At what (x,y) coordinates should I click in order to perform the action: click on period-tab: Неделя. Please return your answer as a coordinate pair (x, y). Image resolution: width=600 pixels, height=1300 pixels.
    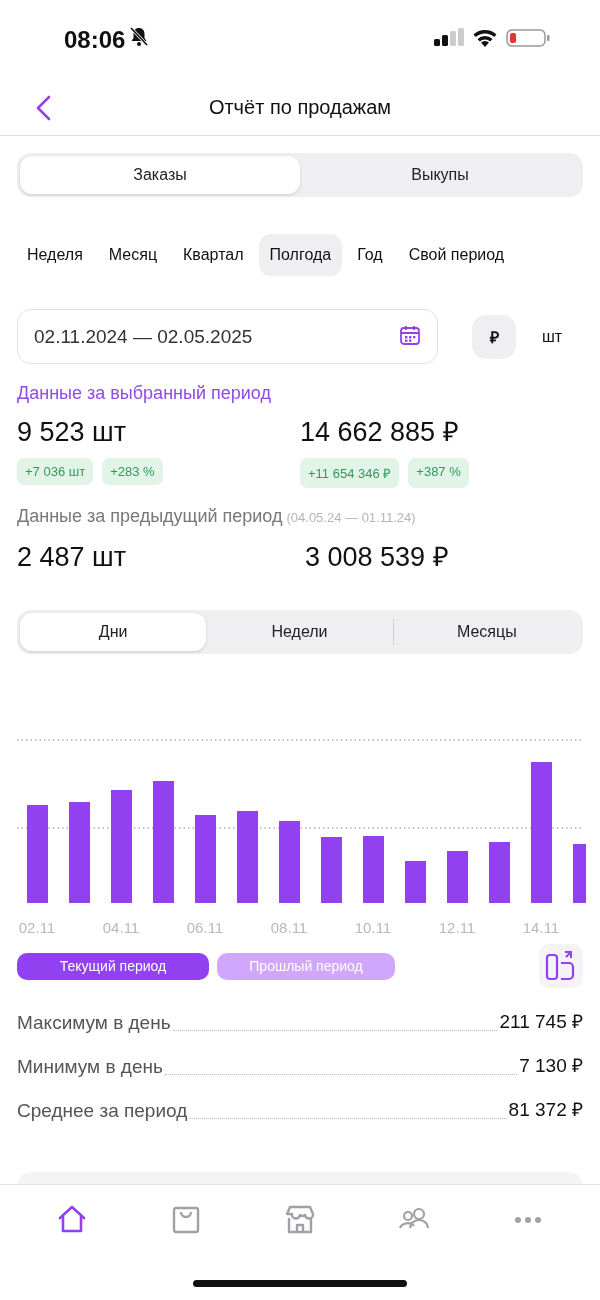
    Looking at the image, I should click on (55, 255).